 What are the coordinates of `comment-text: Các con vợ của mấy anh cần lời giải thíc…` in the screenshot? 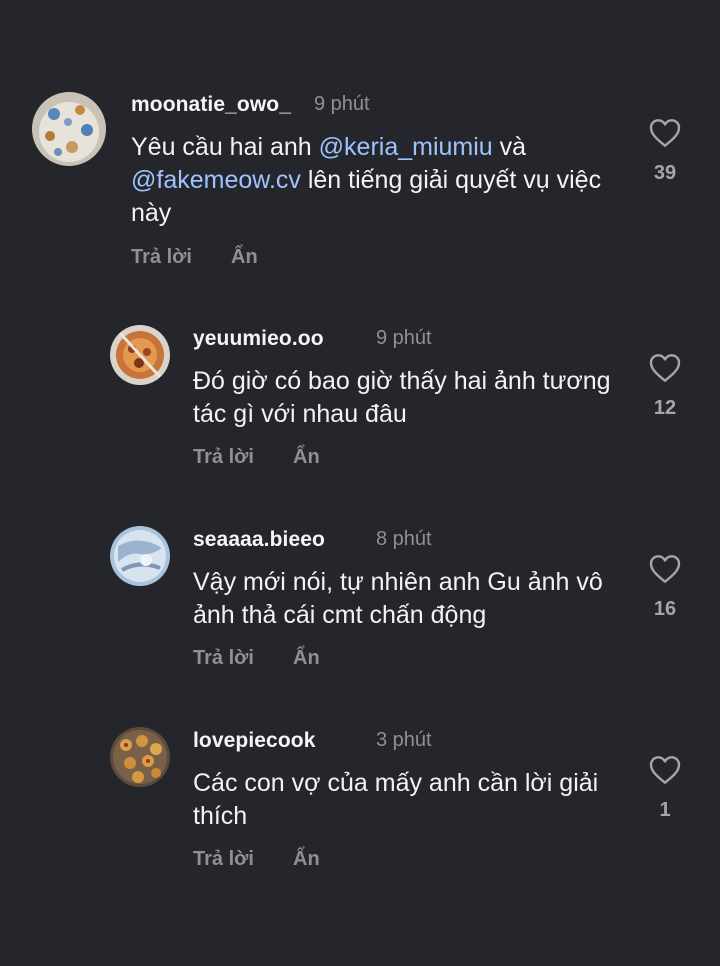 It's located at (396, 799).